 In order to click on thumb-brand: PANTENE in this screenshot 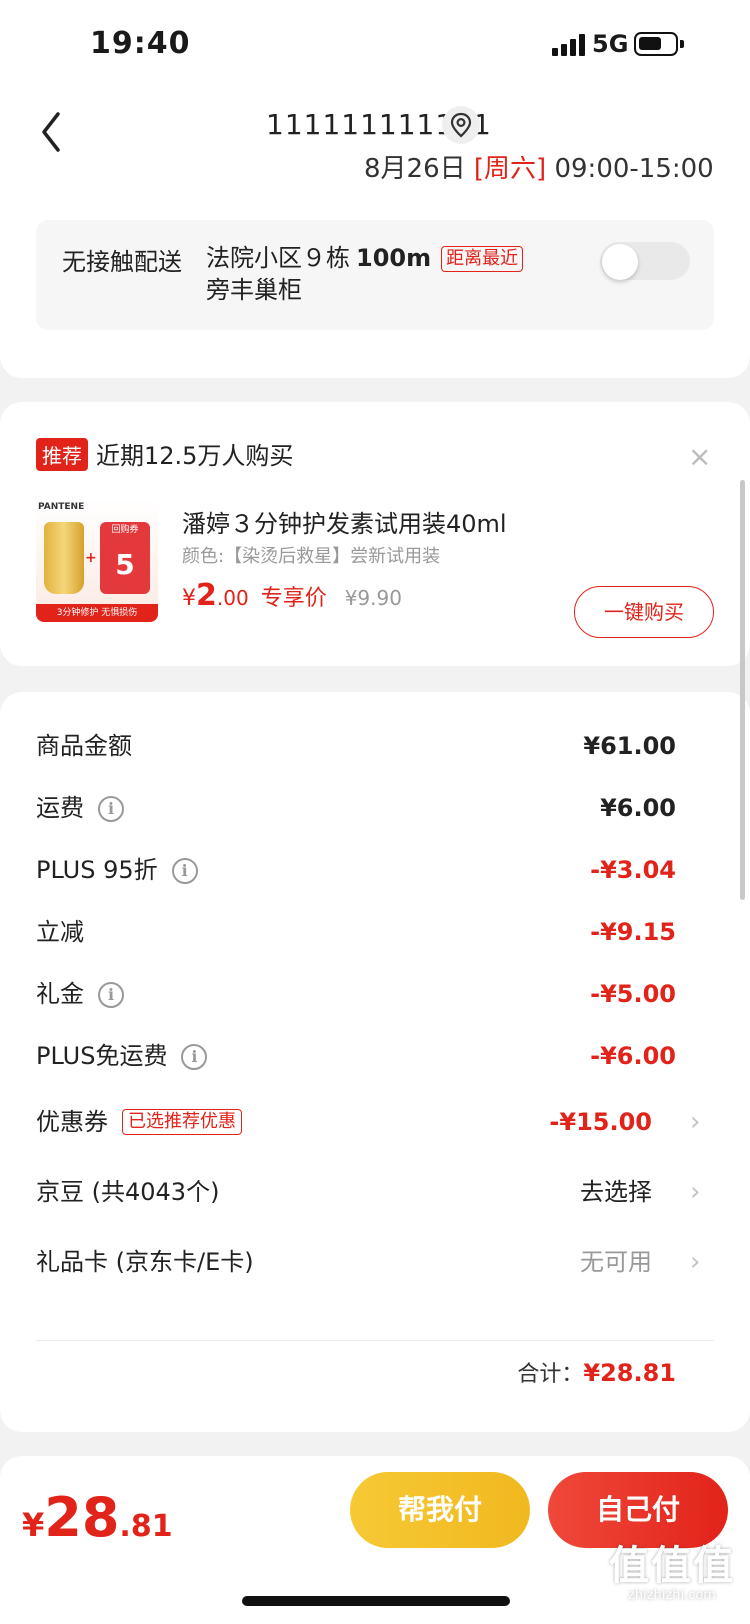, I will do `click(61, 507)`.